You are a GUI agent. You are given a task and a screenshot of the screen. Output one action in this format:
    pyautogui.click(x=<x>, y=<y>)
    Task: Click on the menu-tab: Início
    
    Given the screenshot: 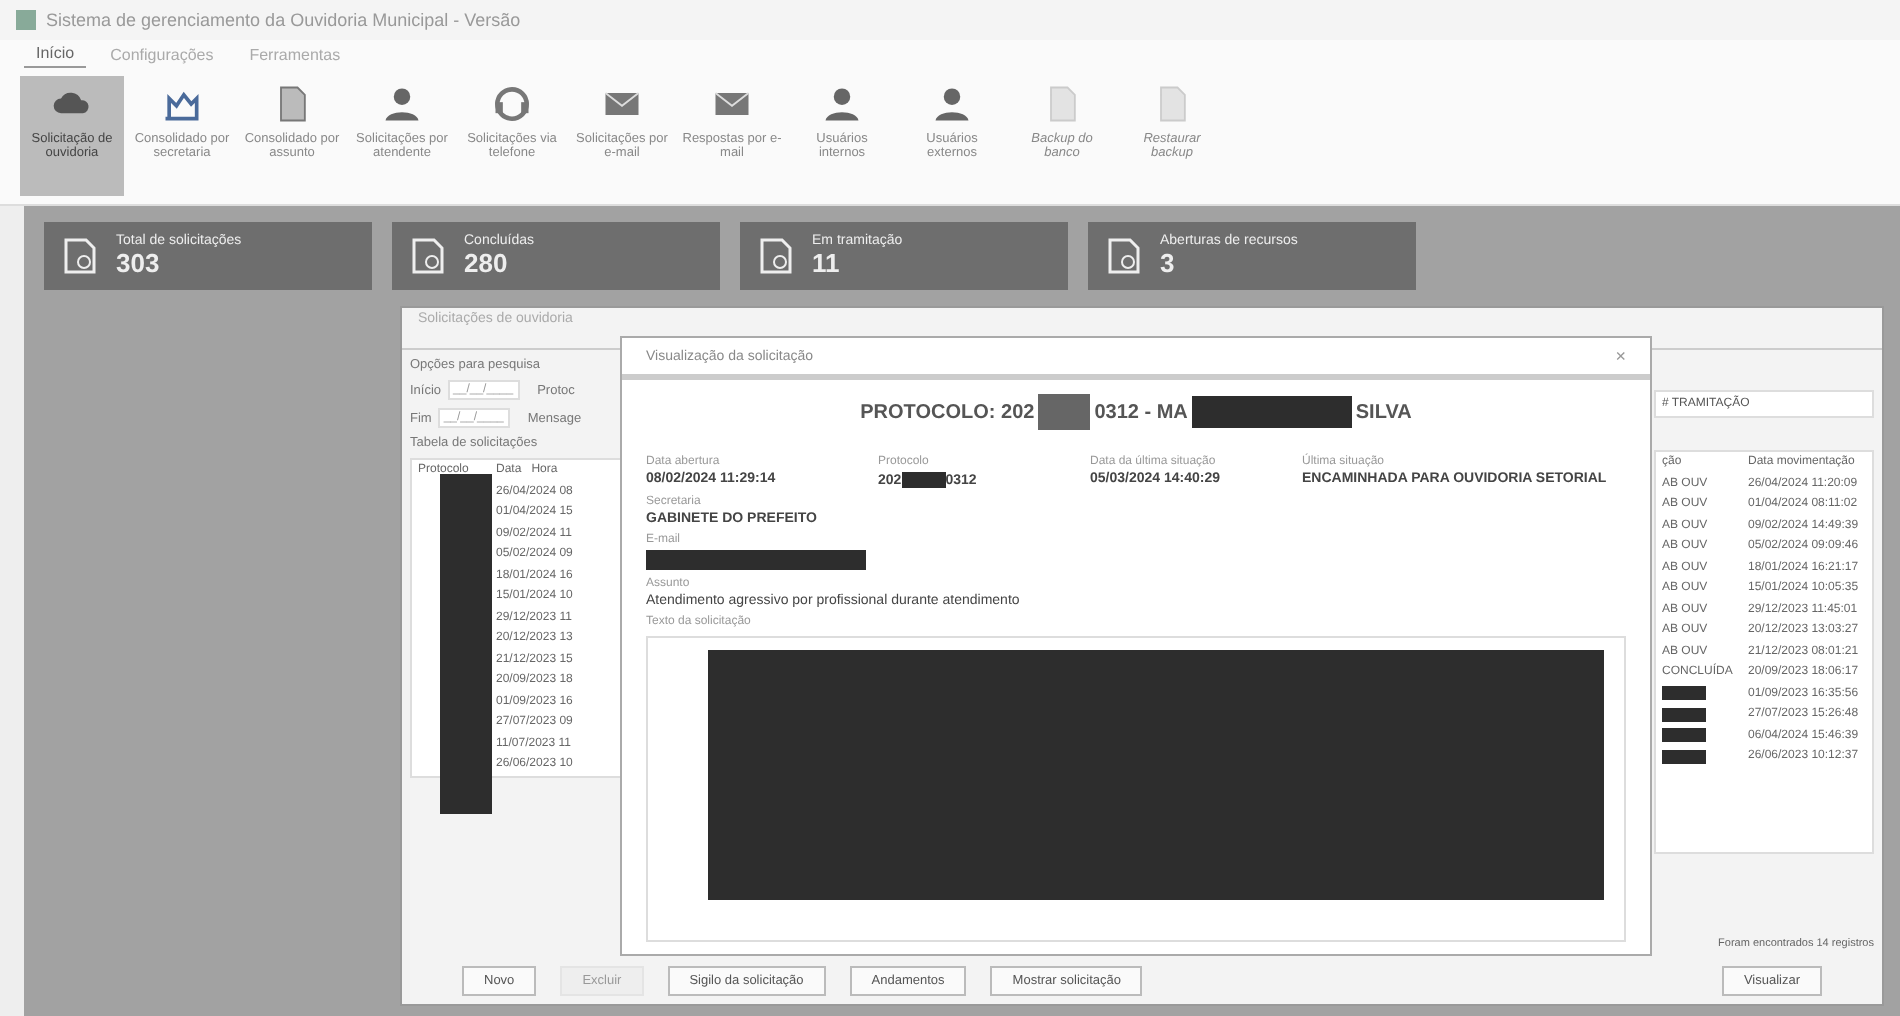 What is the action you would take?
    pyautogui.click(x=55, y=54)
    